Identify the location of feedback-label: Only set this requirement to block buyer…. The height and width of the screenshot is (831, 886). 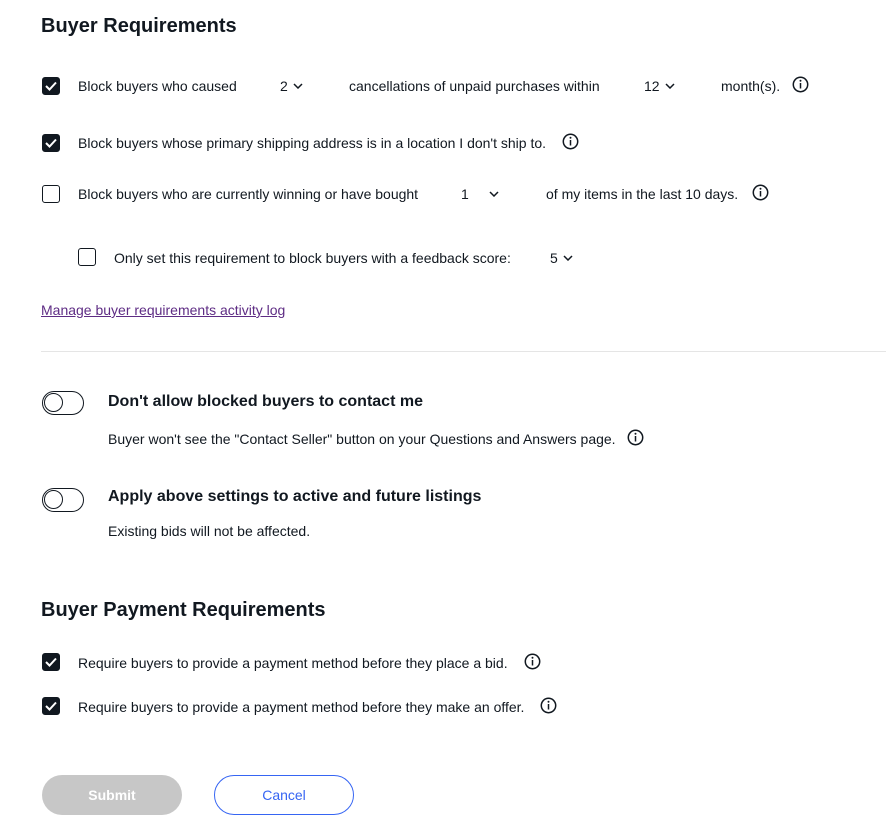
(312, 258).